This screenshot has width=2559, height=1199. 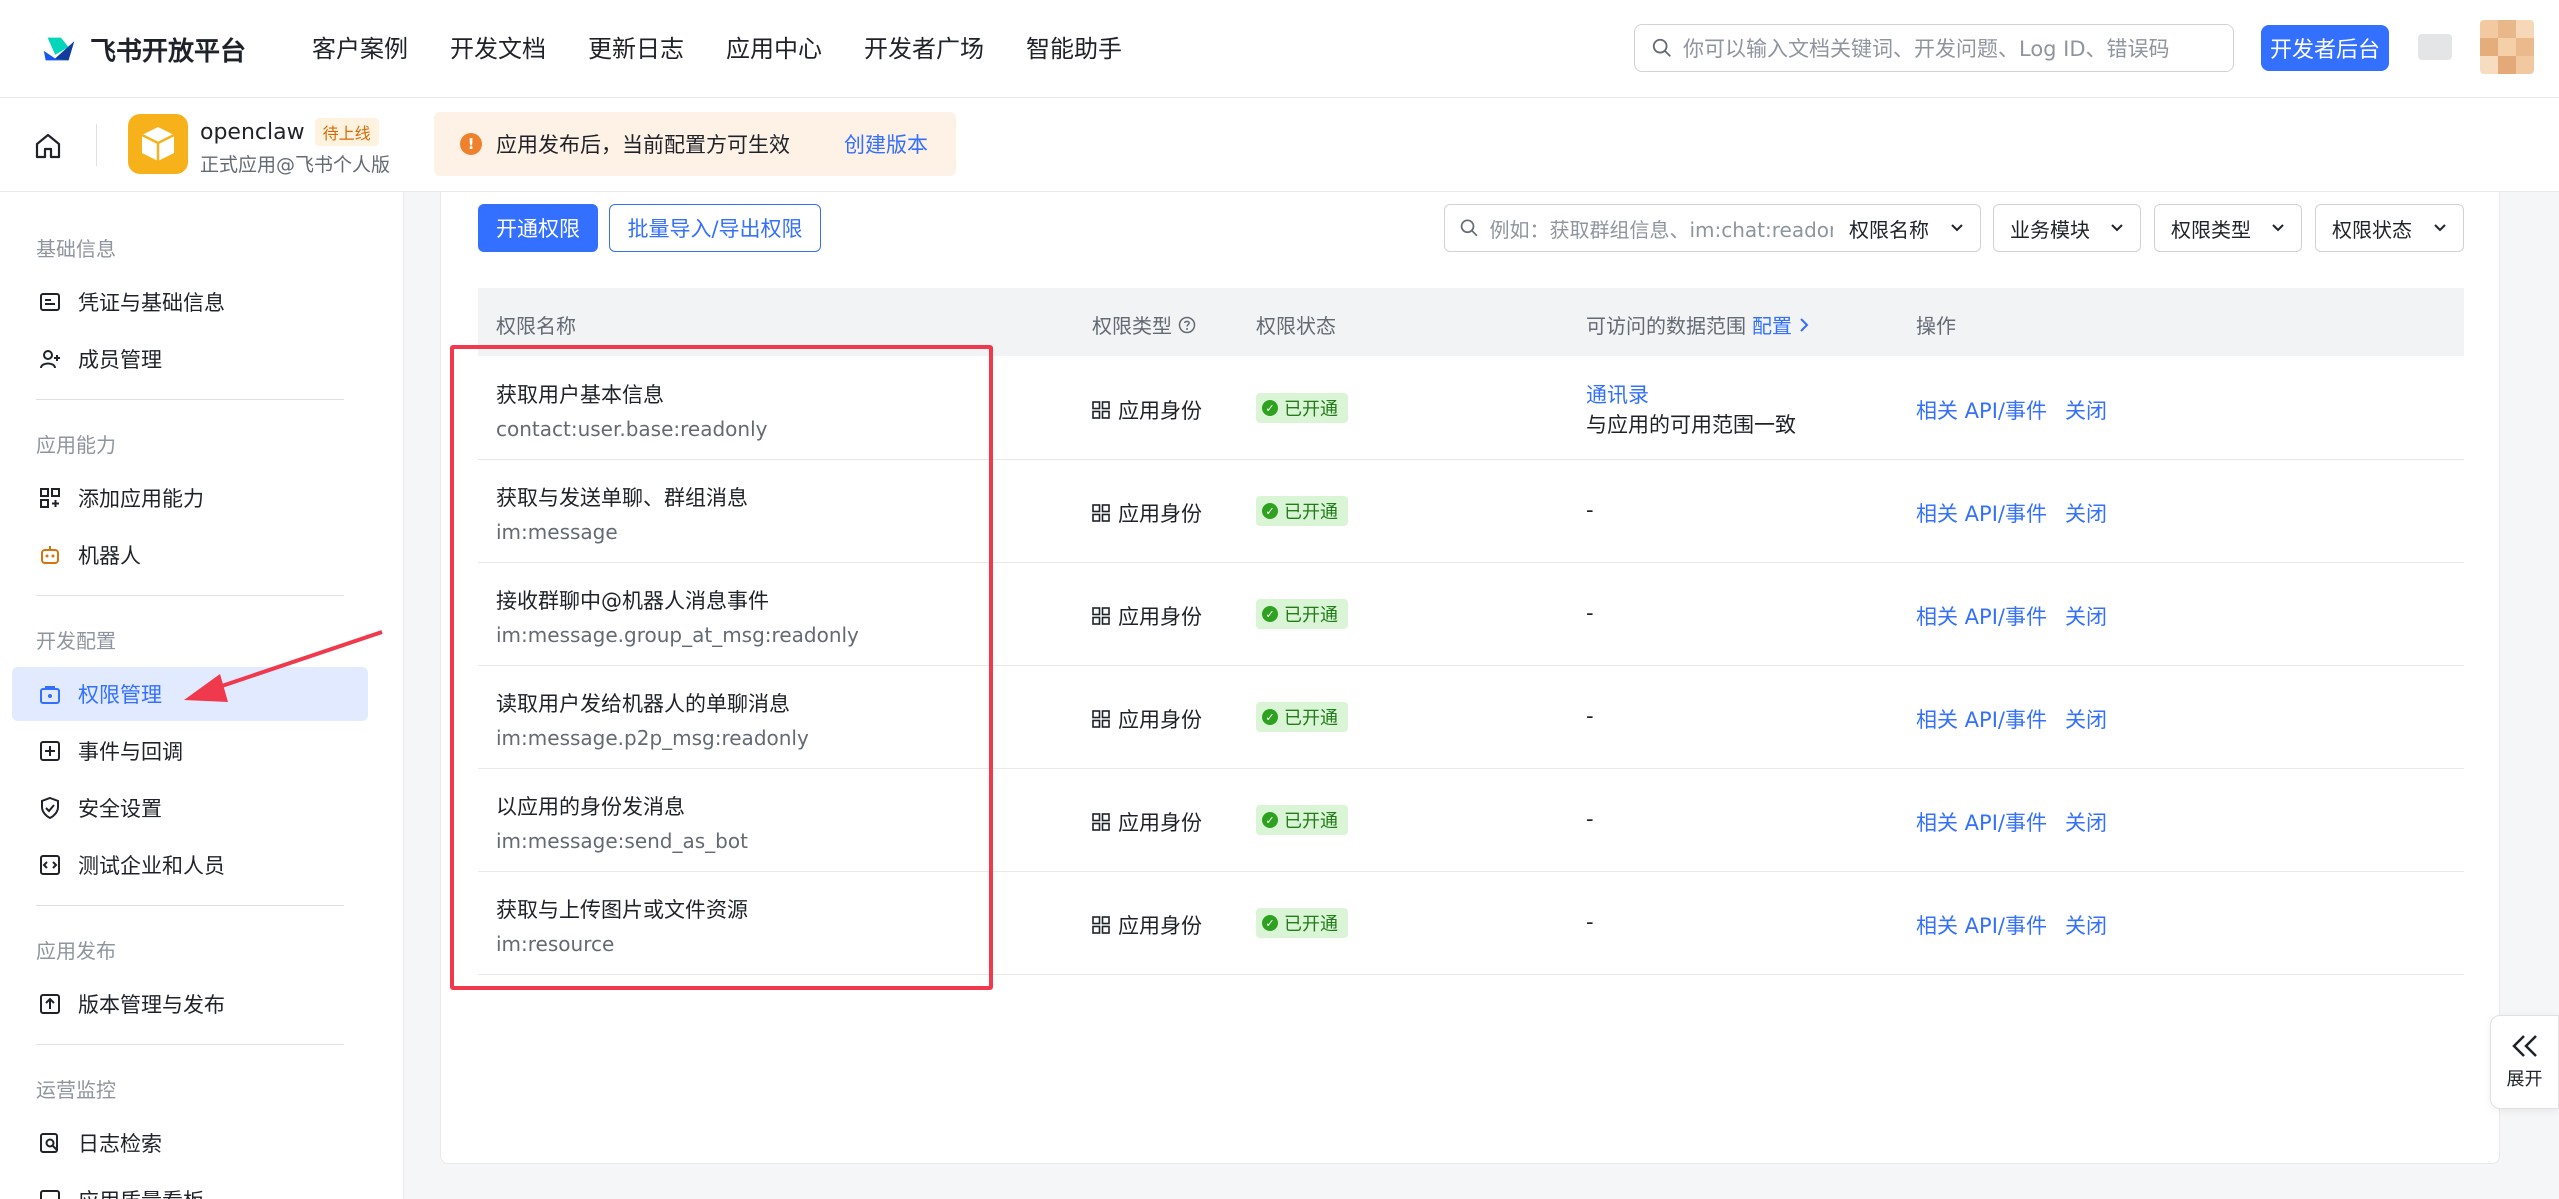 I want to click on sidebar-item-events: 事件与回调, so click(x=190, y=751).